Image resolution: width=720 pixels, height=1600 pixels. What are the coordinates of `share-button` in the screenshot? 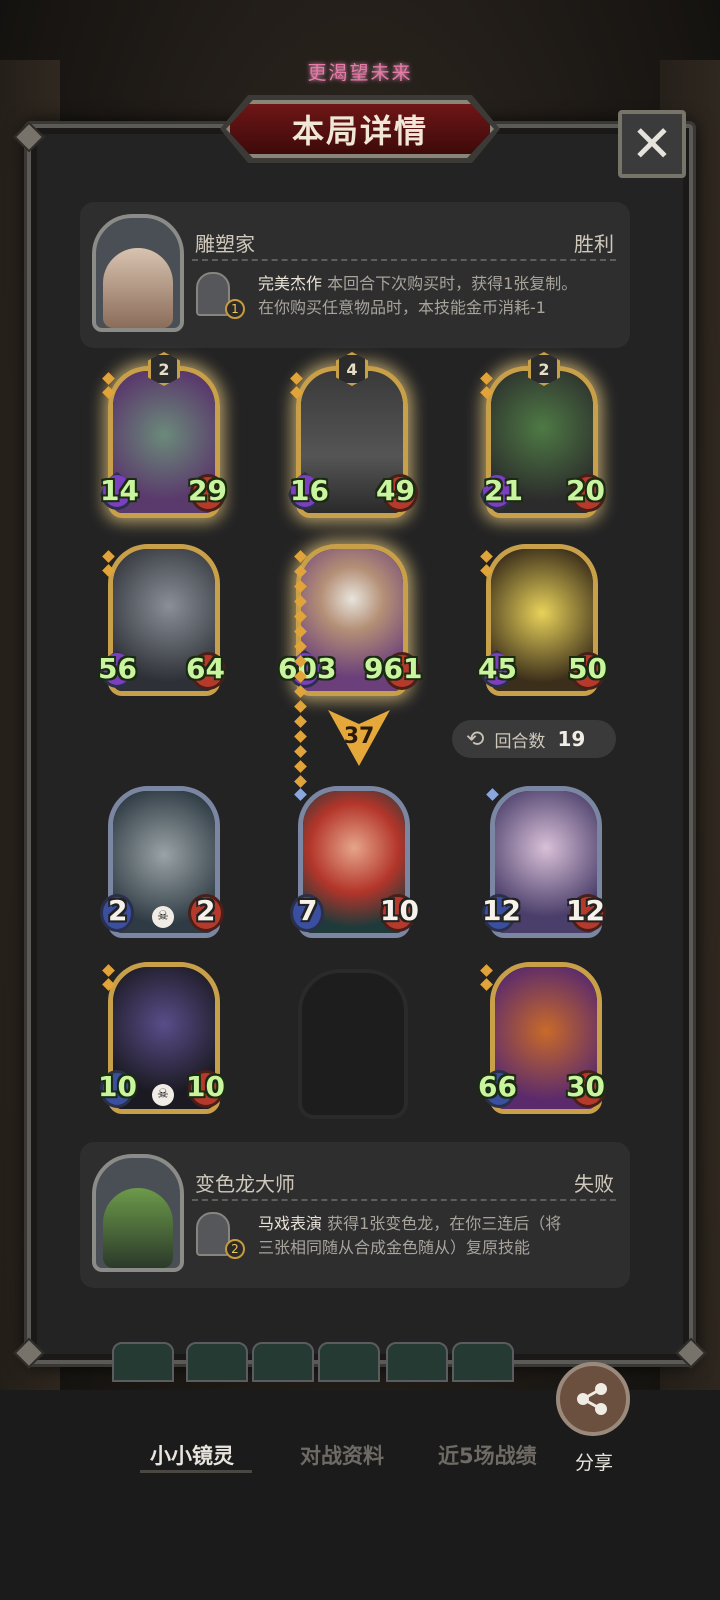 It's located at (593, 1399).